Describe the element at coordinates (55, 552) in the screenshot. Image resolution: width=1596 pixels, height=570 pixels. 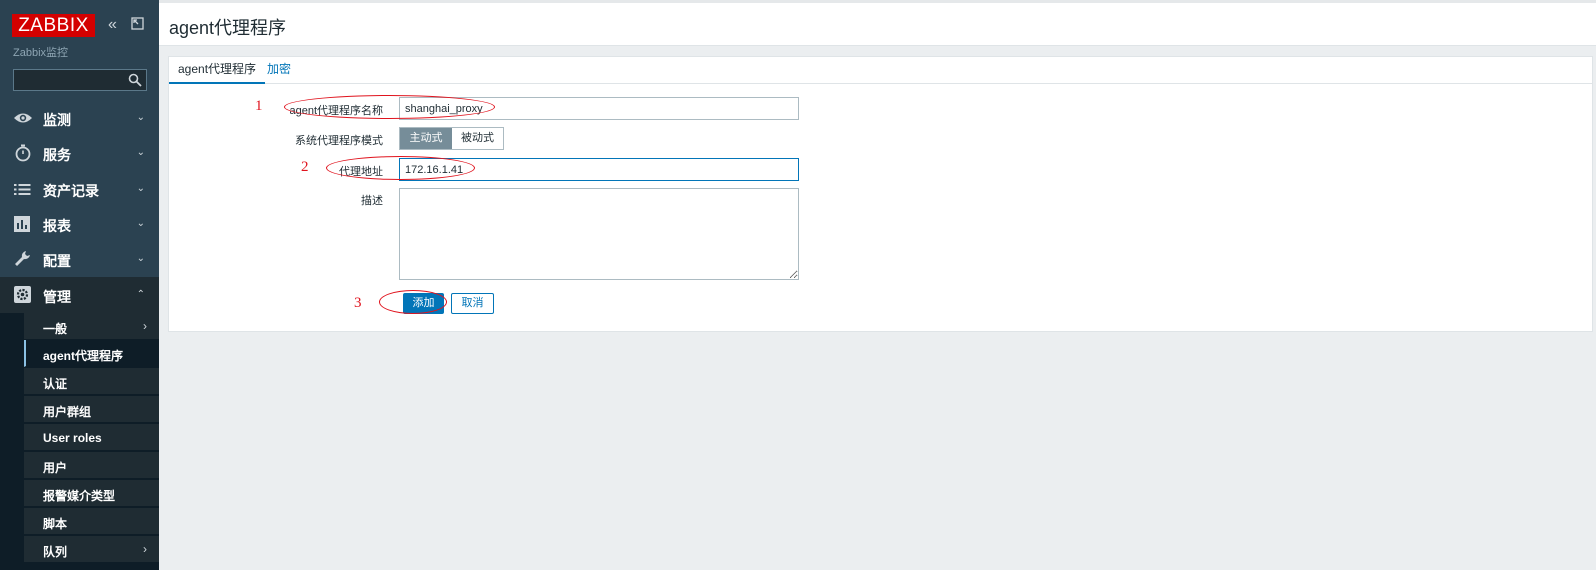
I see `submenu-label: 队列` at that location.